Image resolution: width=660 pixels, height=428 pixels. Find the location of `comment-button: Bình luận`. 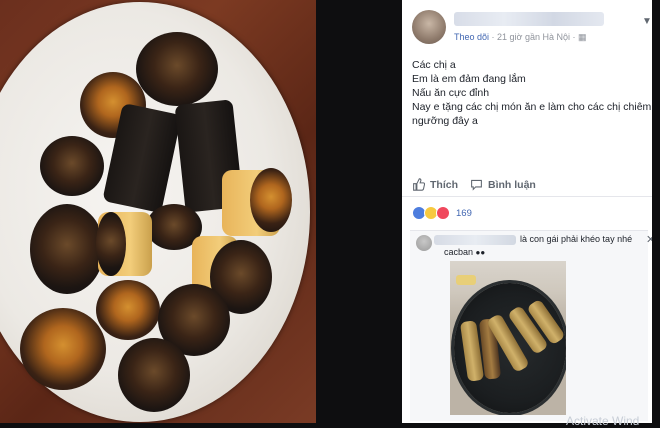

comment-button: Bình luận is located at coordinates (503, 184).